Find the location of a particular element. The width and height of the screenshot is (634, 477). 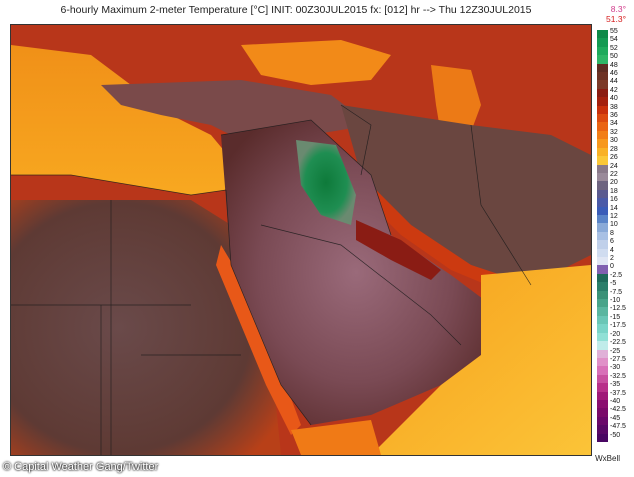

legend-label: -2.5 is located at coordinates (616, 275).